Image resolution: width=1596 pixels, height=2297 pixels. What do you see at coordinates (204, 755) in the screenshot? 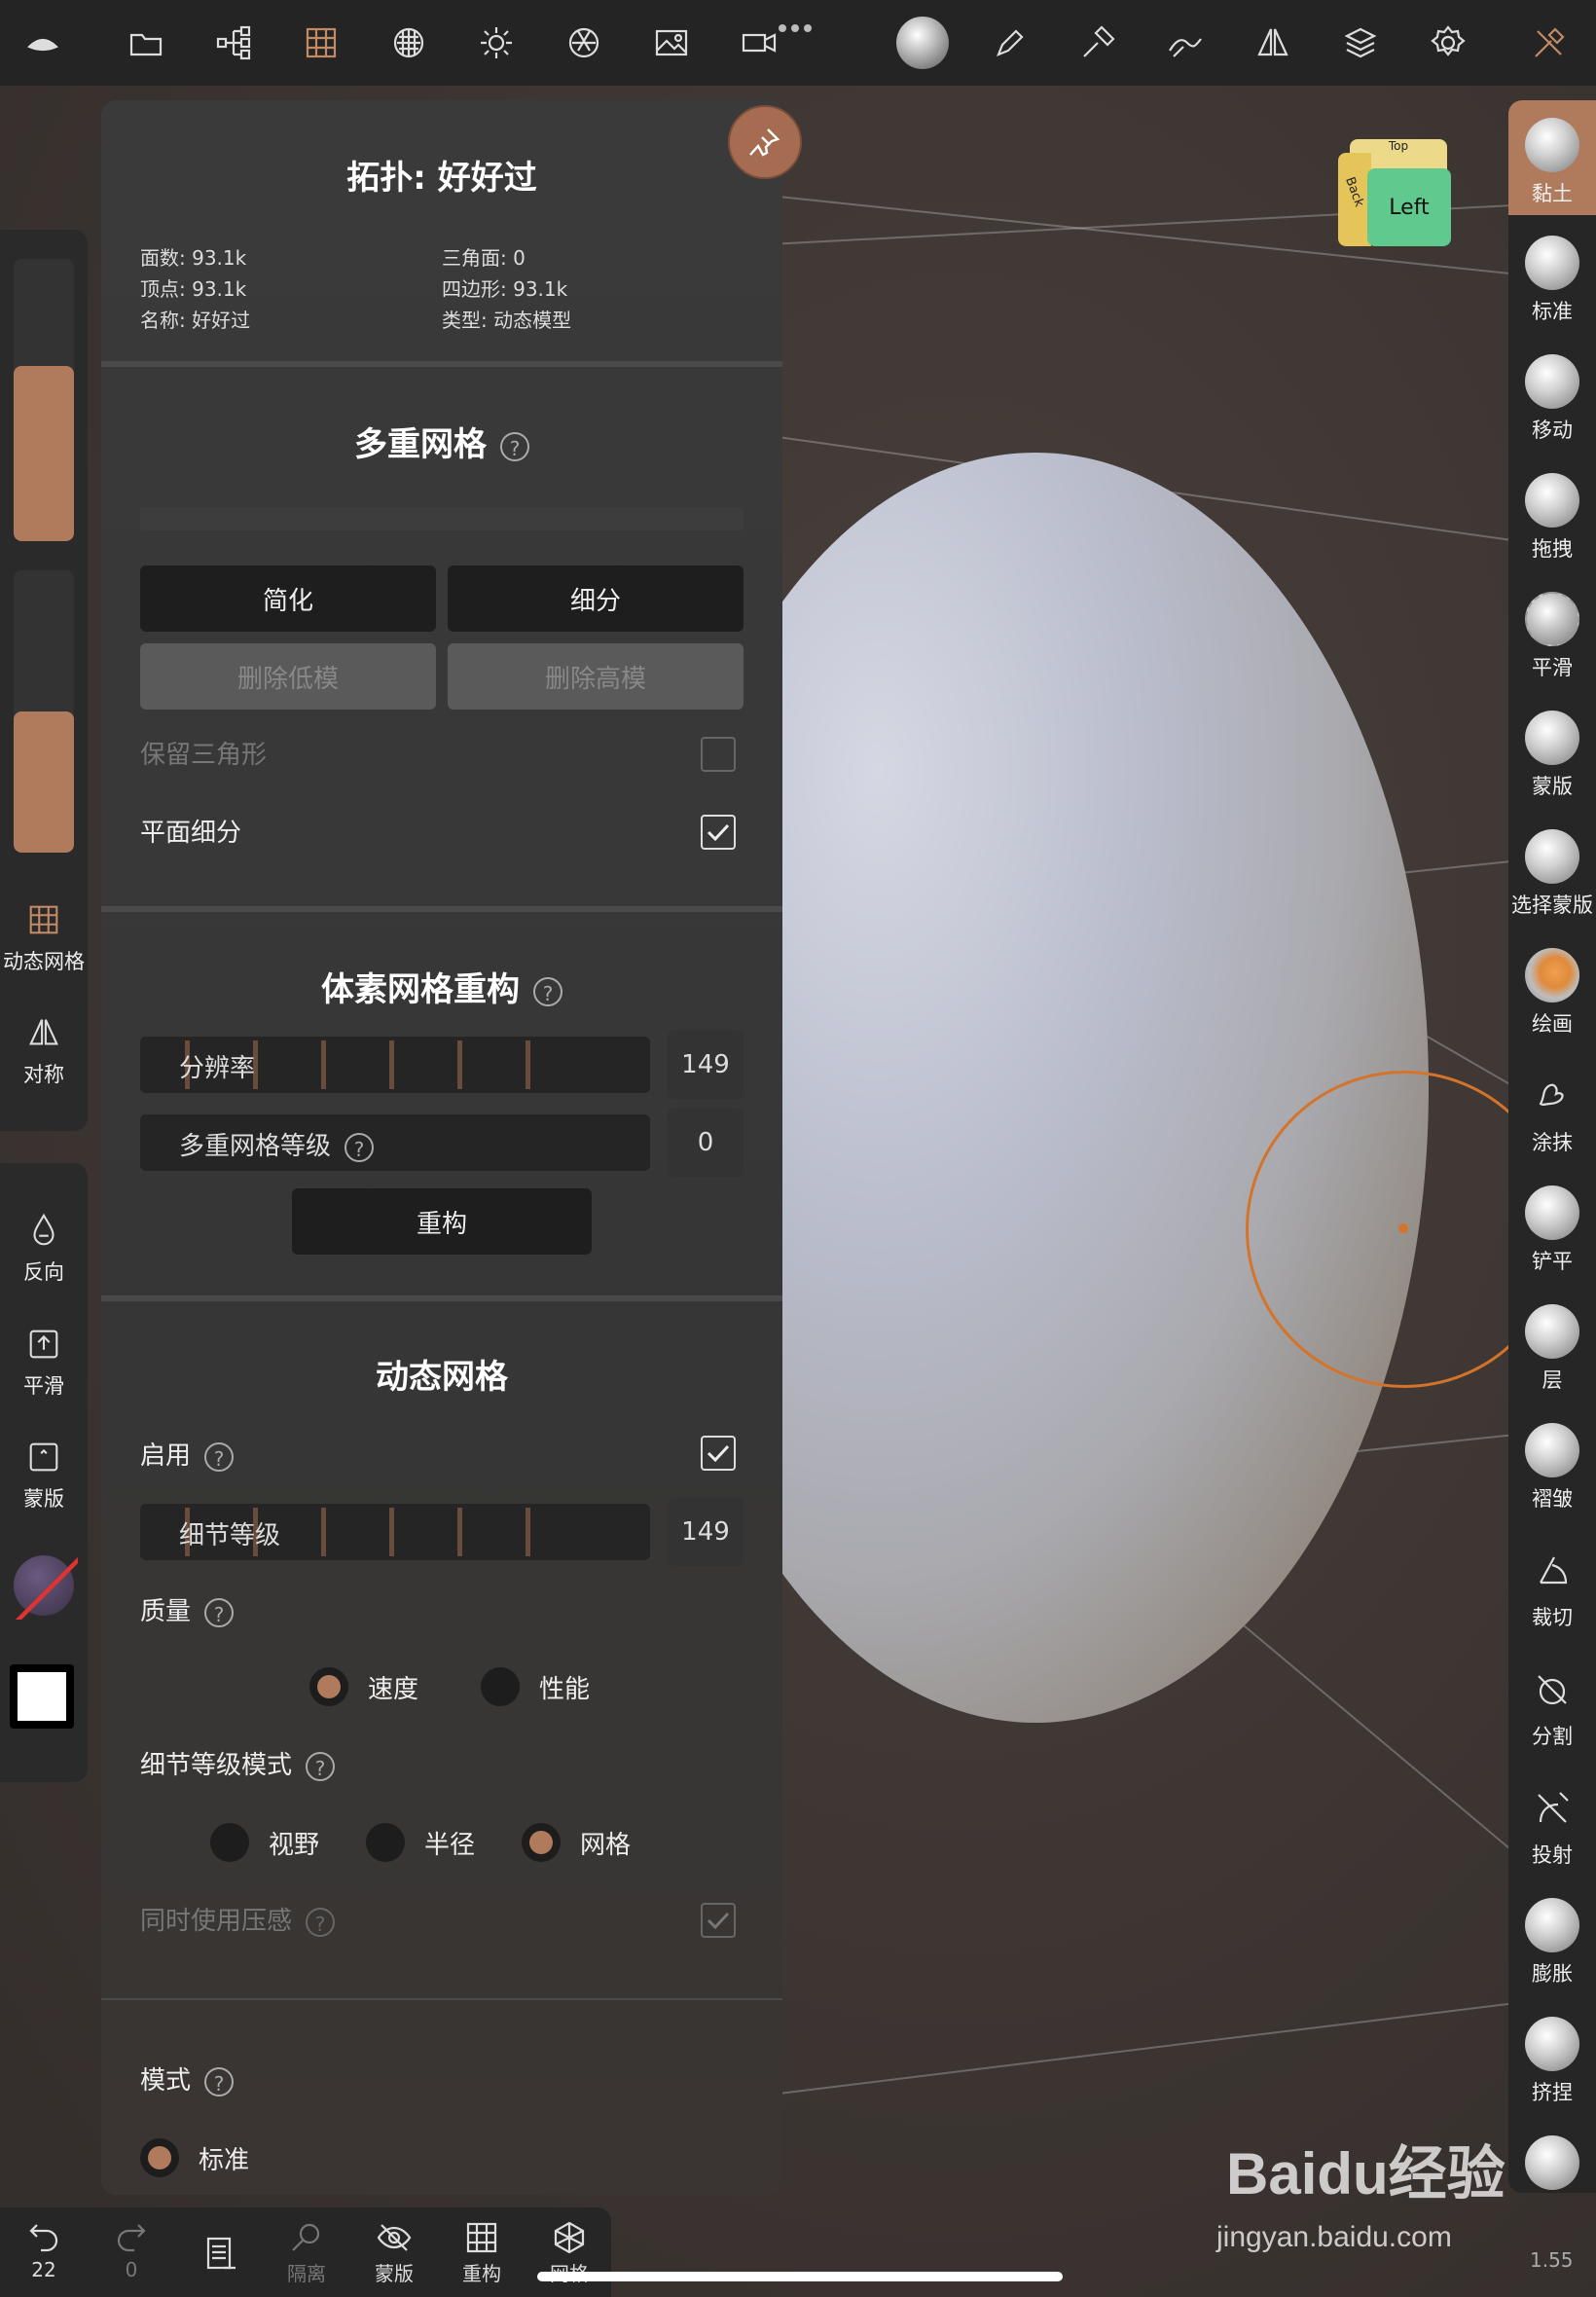
I see `keep-triangles-label: 保留三角形` at bounding box center [204, 755].